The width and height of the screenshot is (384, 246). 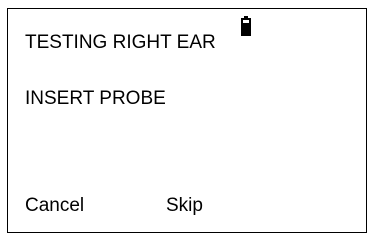 I want to click on instruction-text: INSERT PROBE, so click(x=95, y=98).